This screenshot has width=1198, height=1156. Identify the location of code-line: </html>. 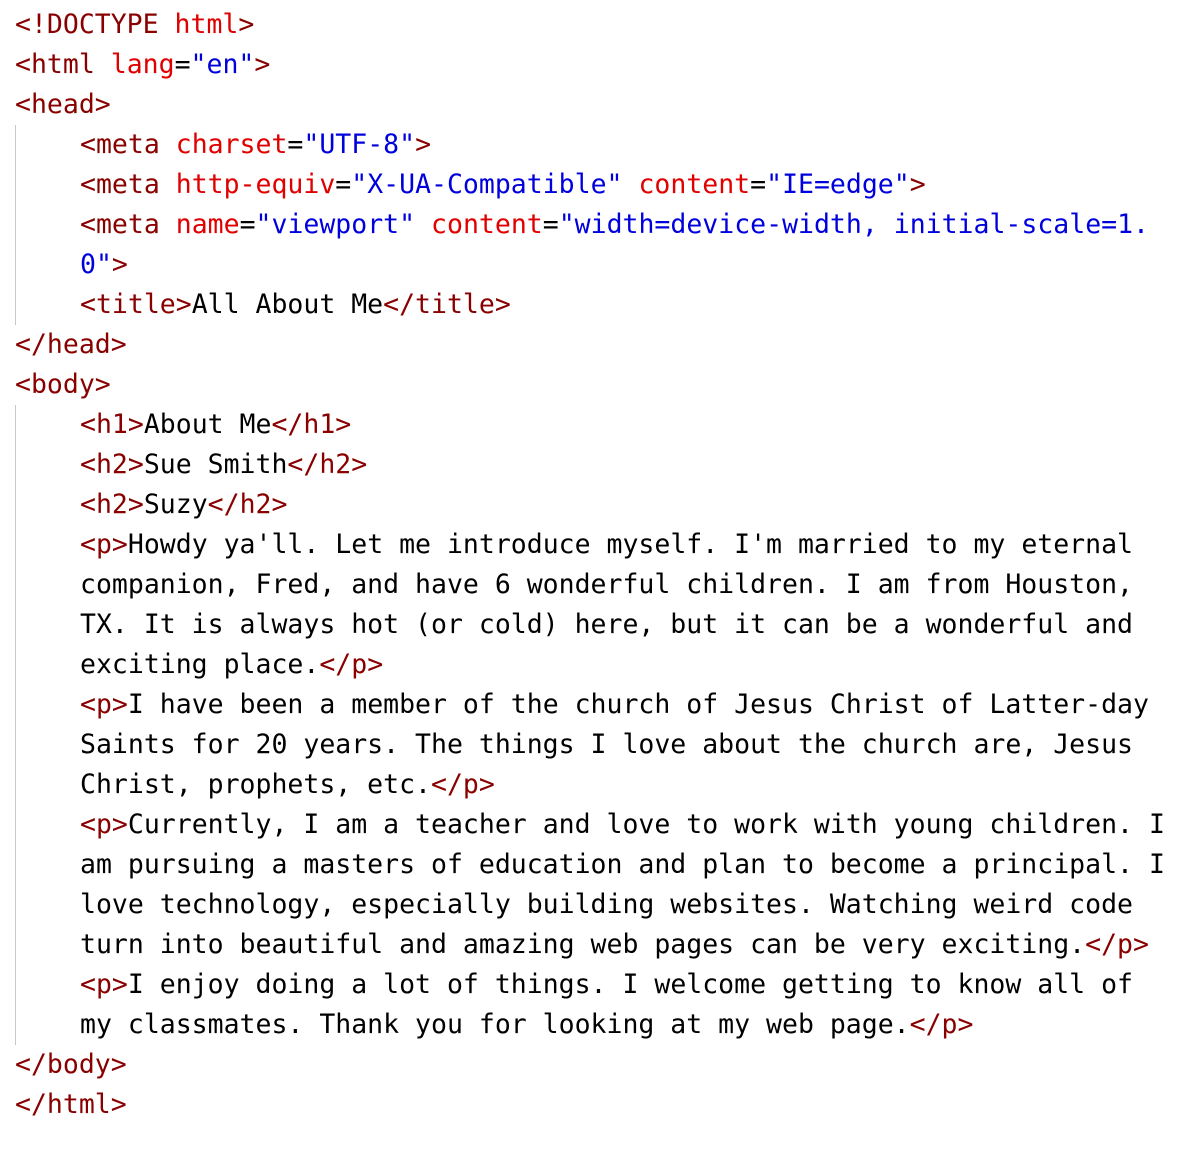
(71, 1105).